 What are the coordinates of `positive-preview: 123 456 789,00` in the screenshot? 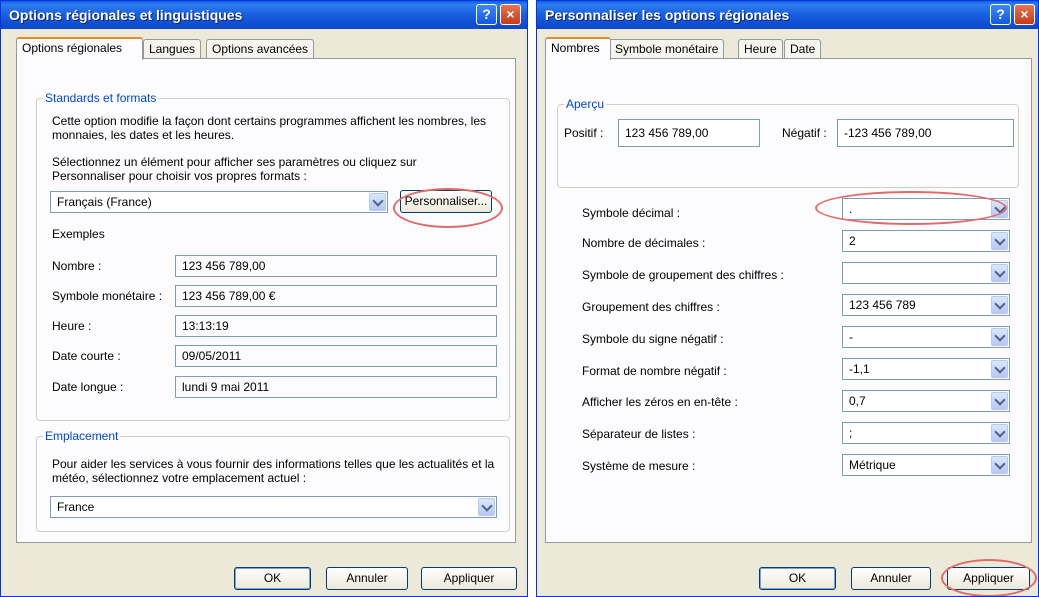 It's located at (689, 133).